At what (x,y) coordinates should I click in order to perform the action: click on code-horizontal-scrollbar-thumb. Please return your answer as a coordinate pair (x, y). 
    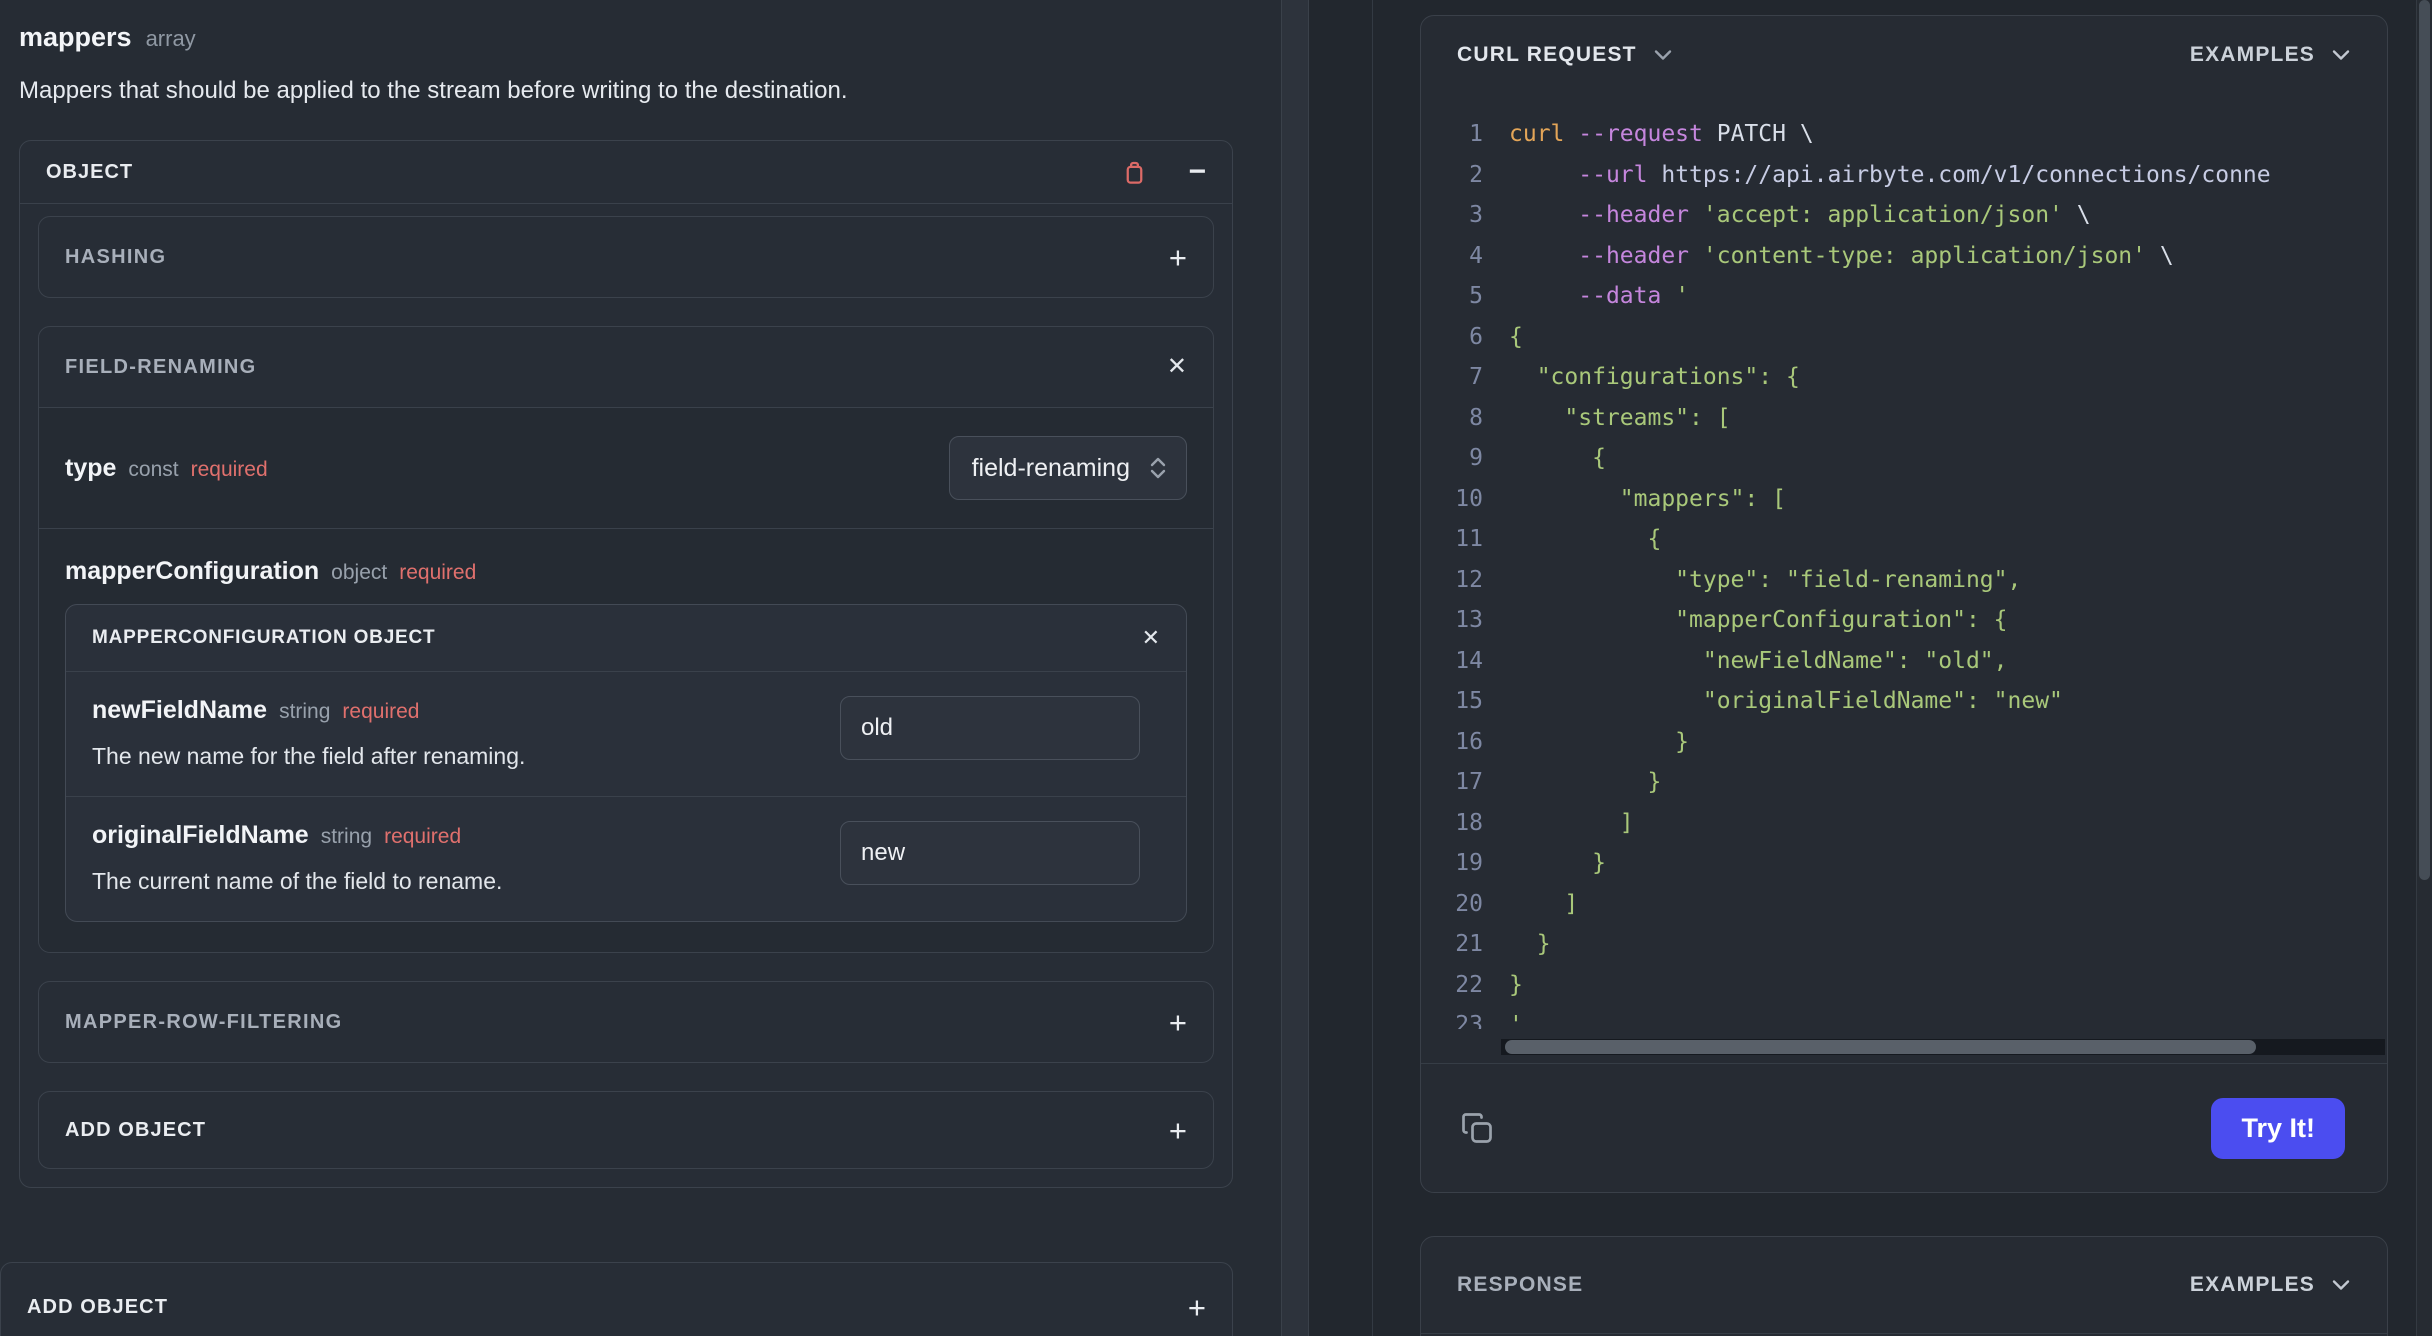
    Looking at the image, I should click on (1881, 1047).